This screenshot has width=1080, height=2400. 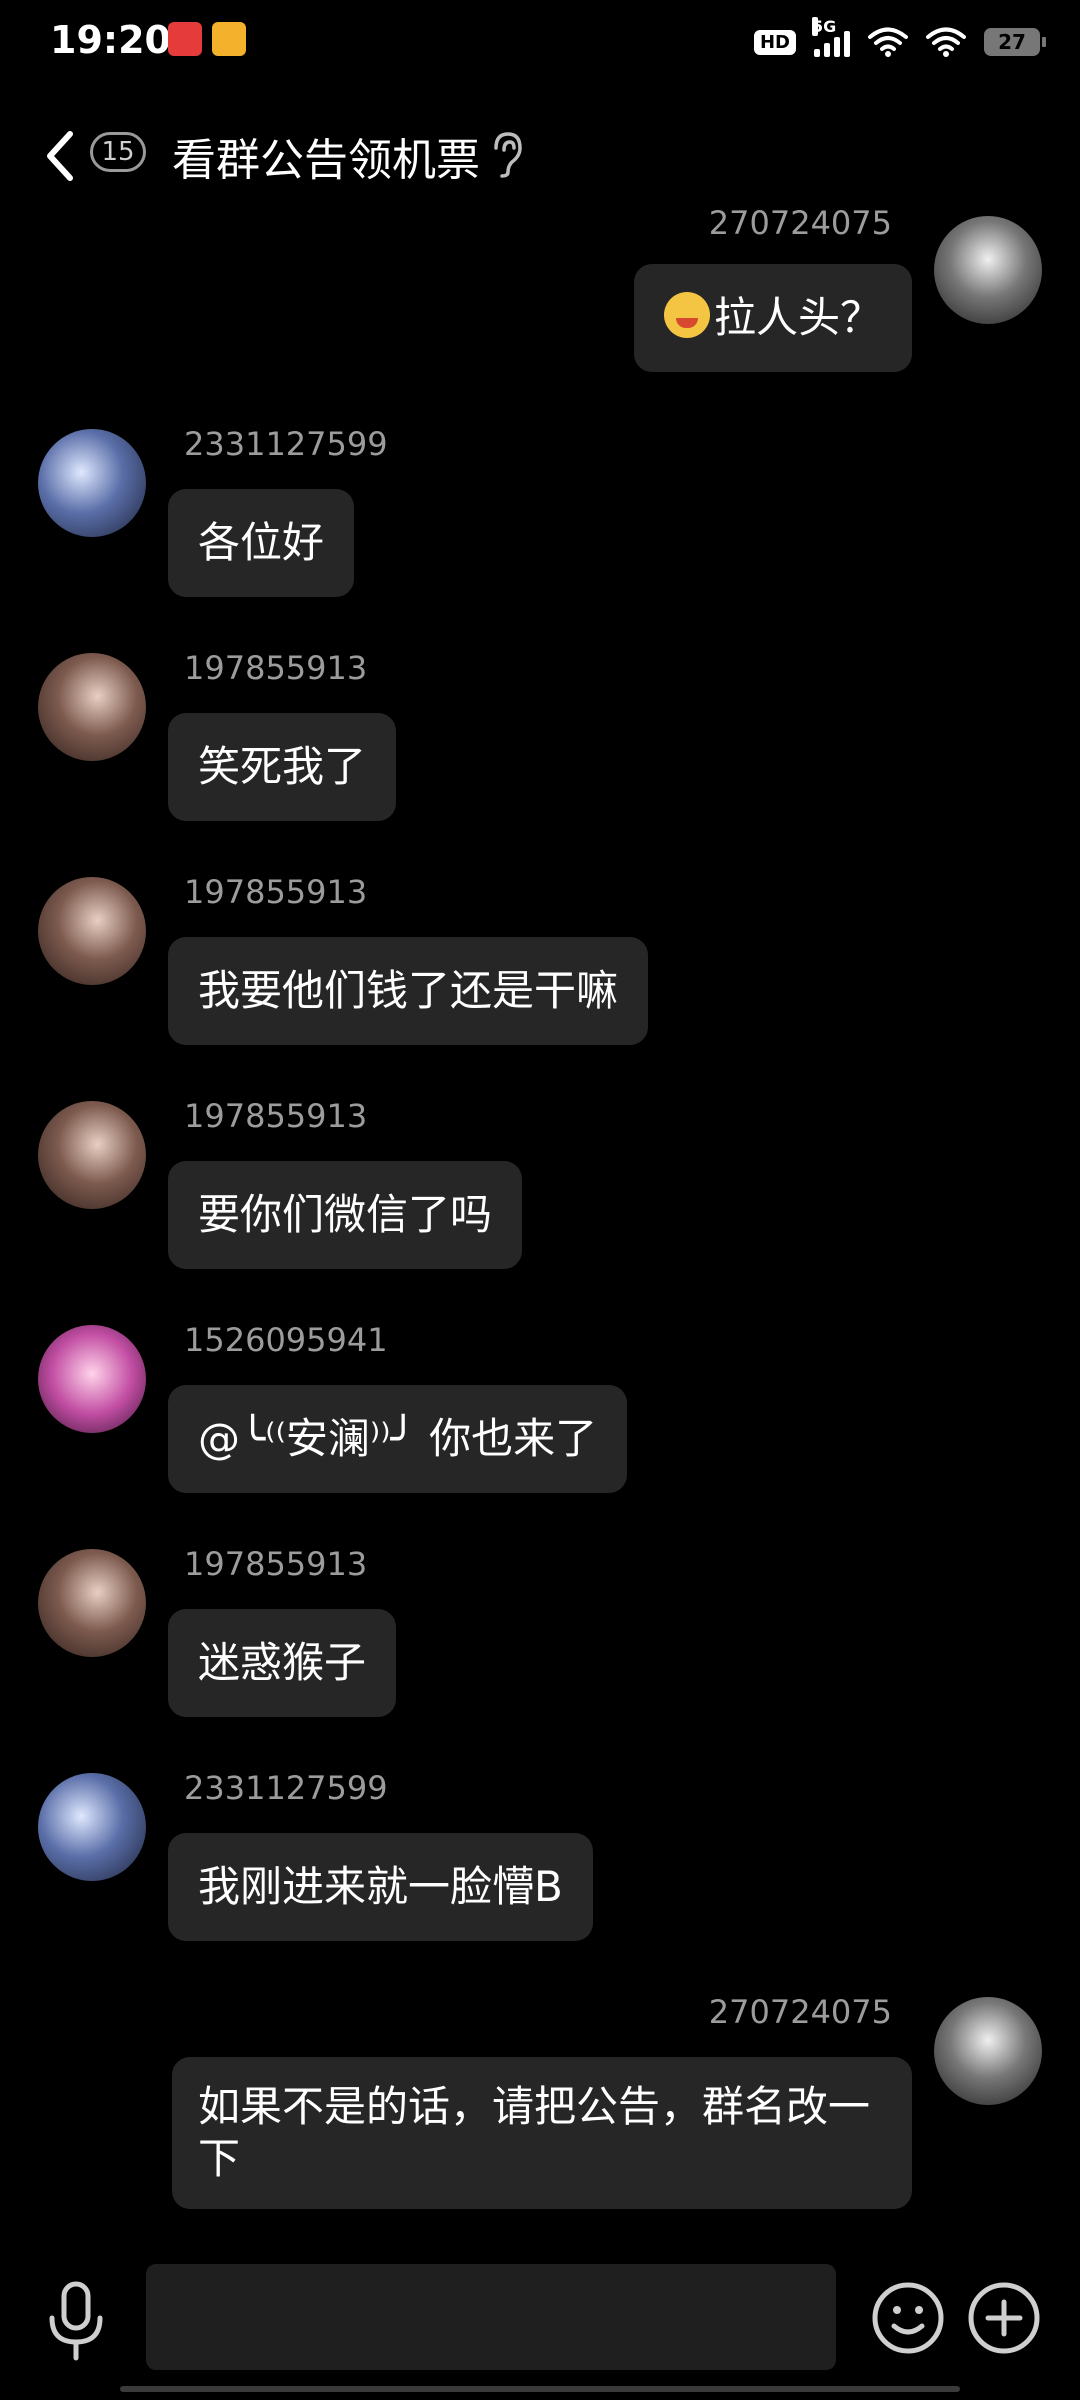 I want to click on input-bar, so click(x=540, y=2325).